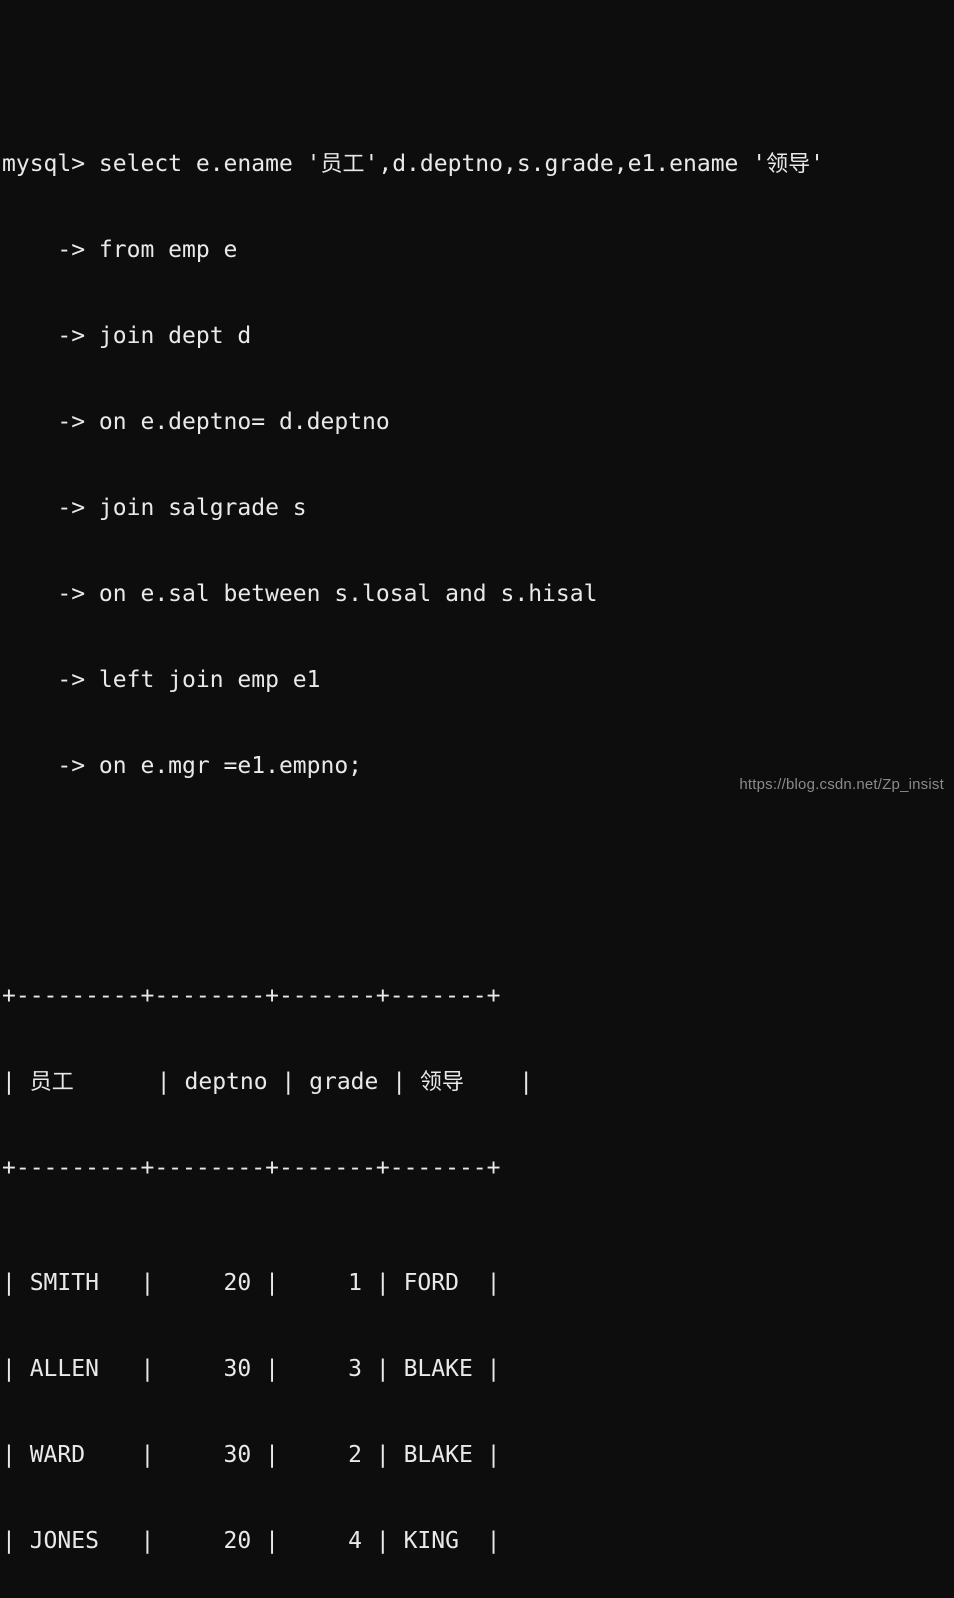  I want to click on sql-line-3: -> join dept d, so click(127, 335).